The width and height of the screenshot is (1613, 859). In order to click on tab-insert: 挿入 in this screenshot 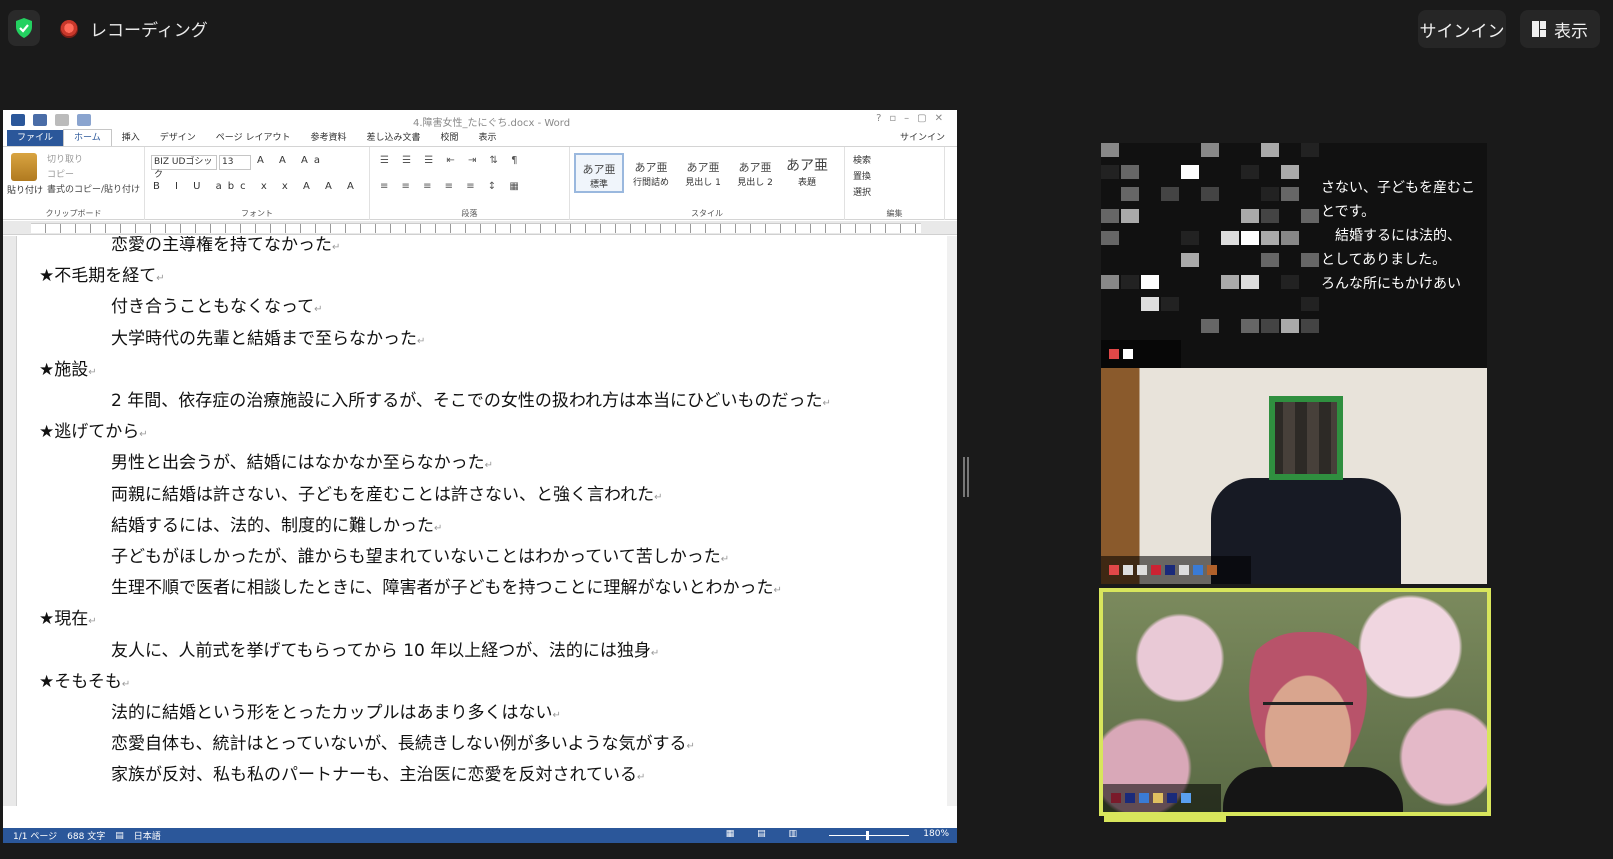, I will do `click(131, 138)`.